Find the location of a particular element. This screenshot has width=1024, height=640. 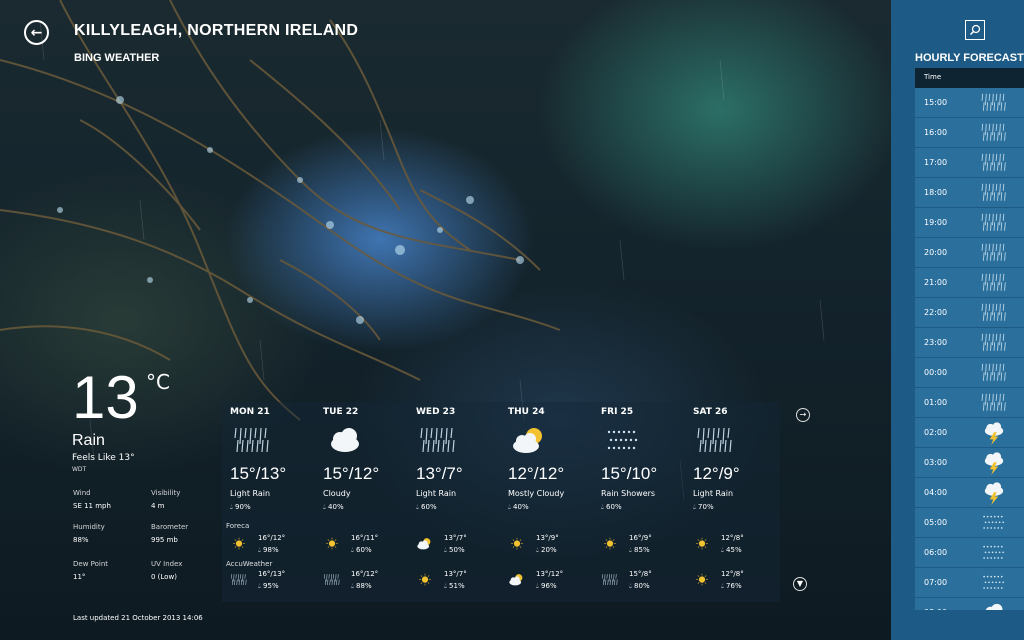

hourly-row: 00:00 is located at coordinates (969, 373).